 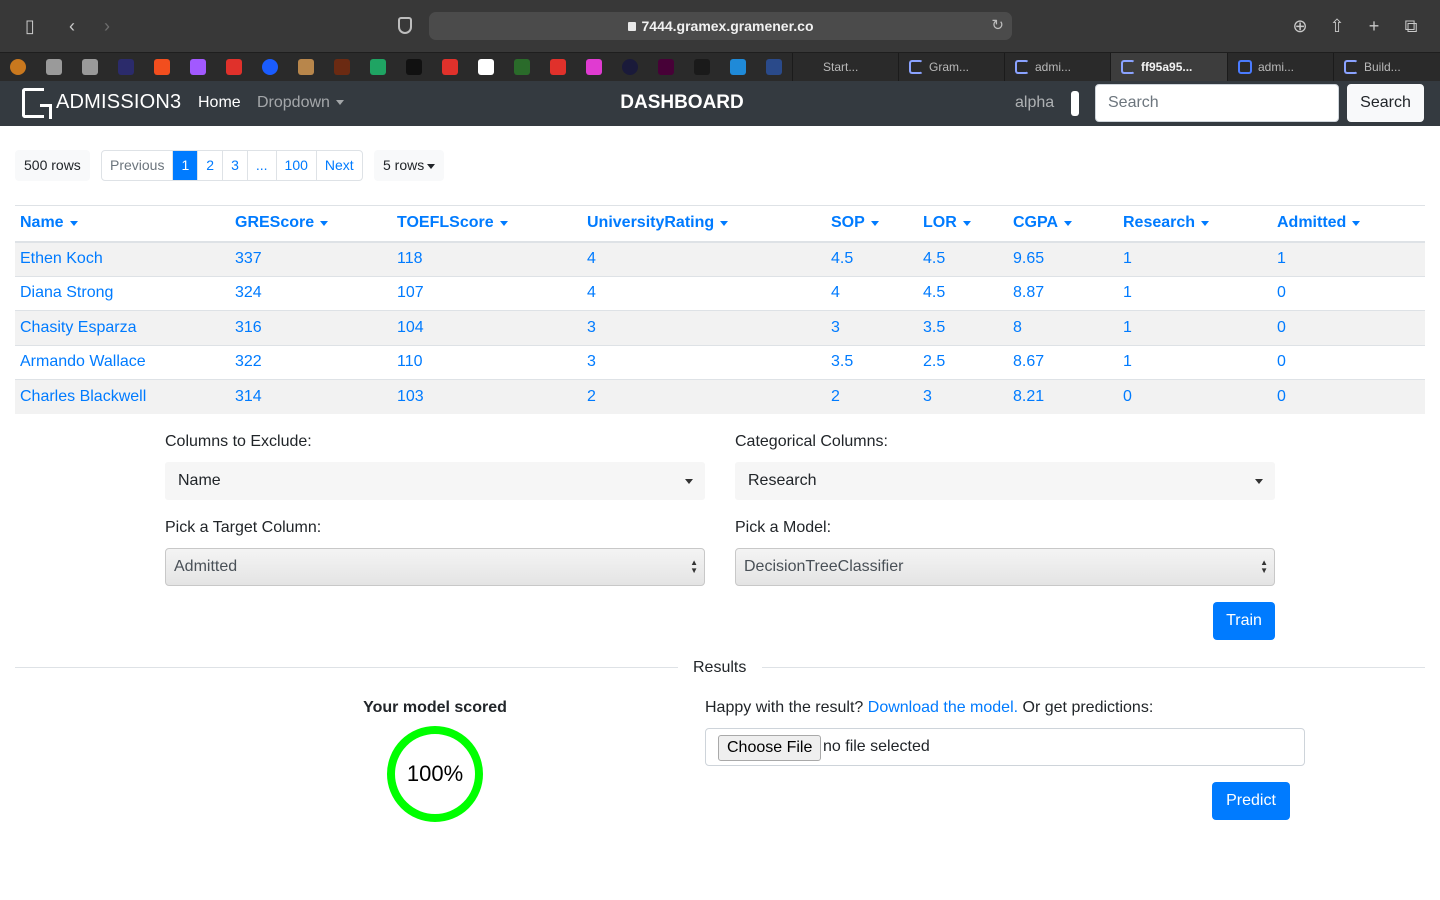 What do you see at coordinates (720, 26) in the screenshot?
I see `address-bar: 7444.gramex.gramener.co ↻` at bounding box center [720, 26].